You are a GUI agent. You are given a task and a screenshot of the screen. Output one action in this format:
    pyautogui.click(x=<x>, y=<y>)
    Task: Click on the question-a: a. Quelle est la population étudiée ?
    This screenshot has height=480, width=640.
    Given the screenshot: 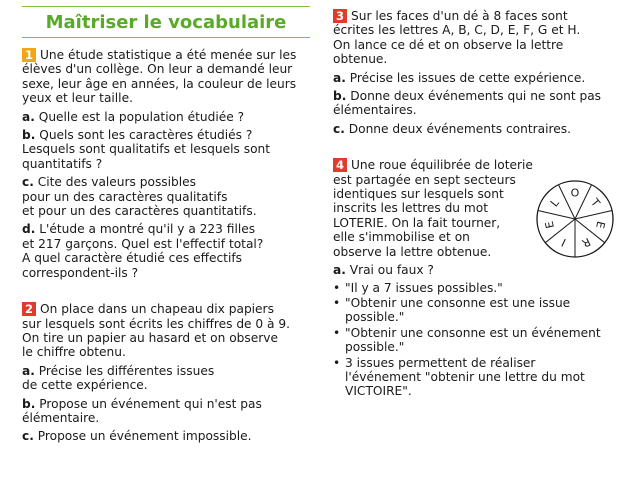 What is the action you would take?
    pyautogui.click(x=167, y=117)
    